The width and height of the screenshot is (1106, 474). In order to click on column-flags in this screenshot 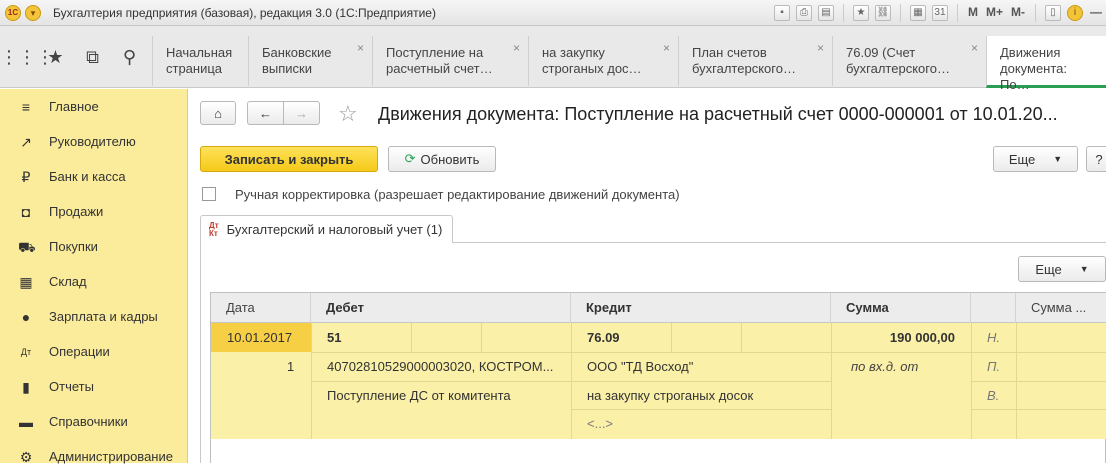, I will do `click(993, 308)`.